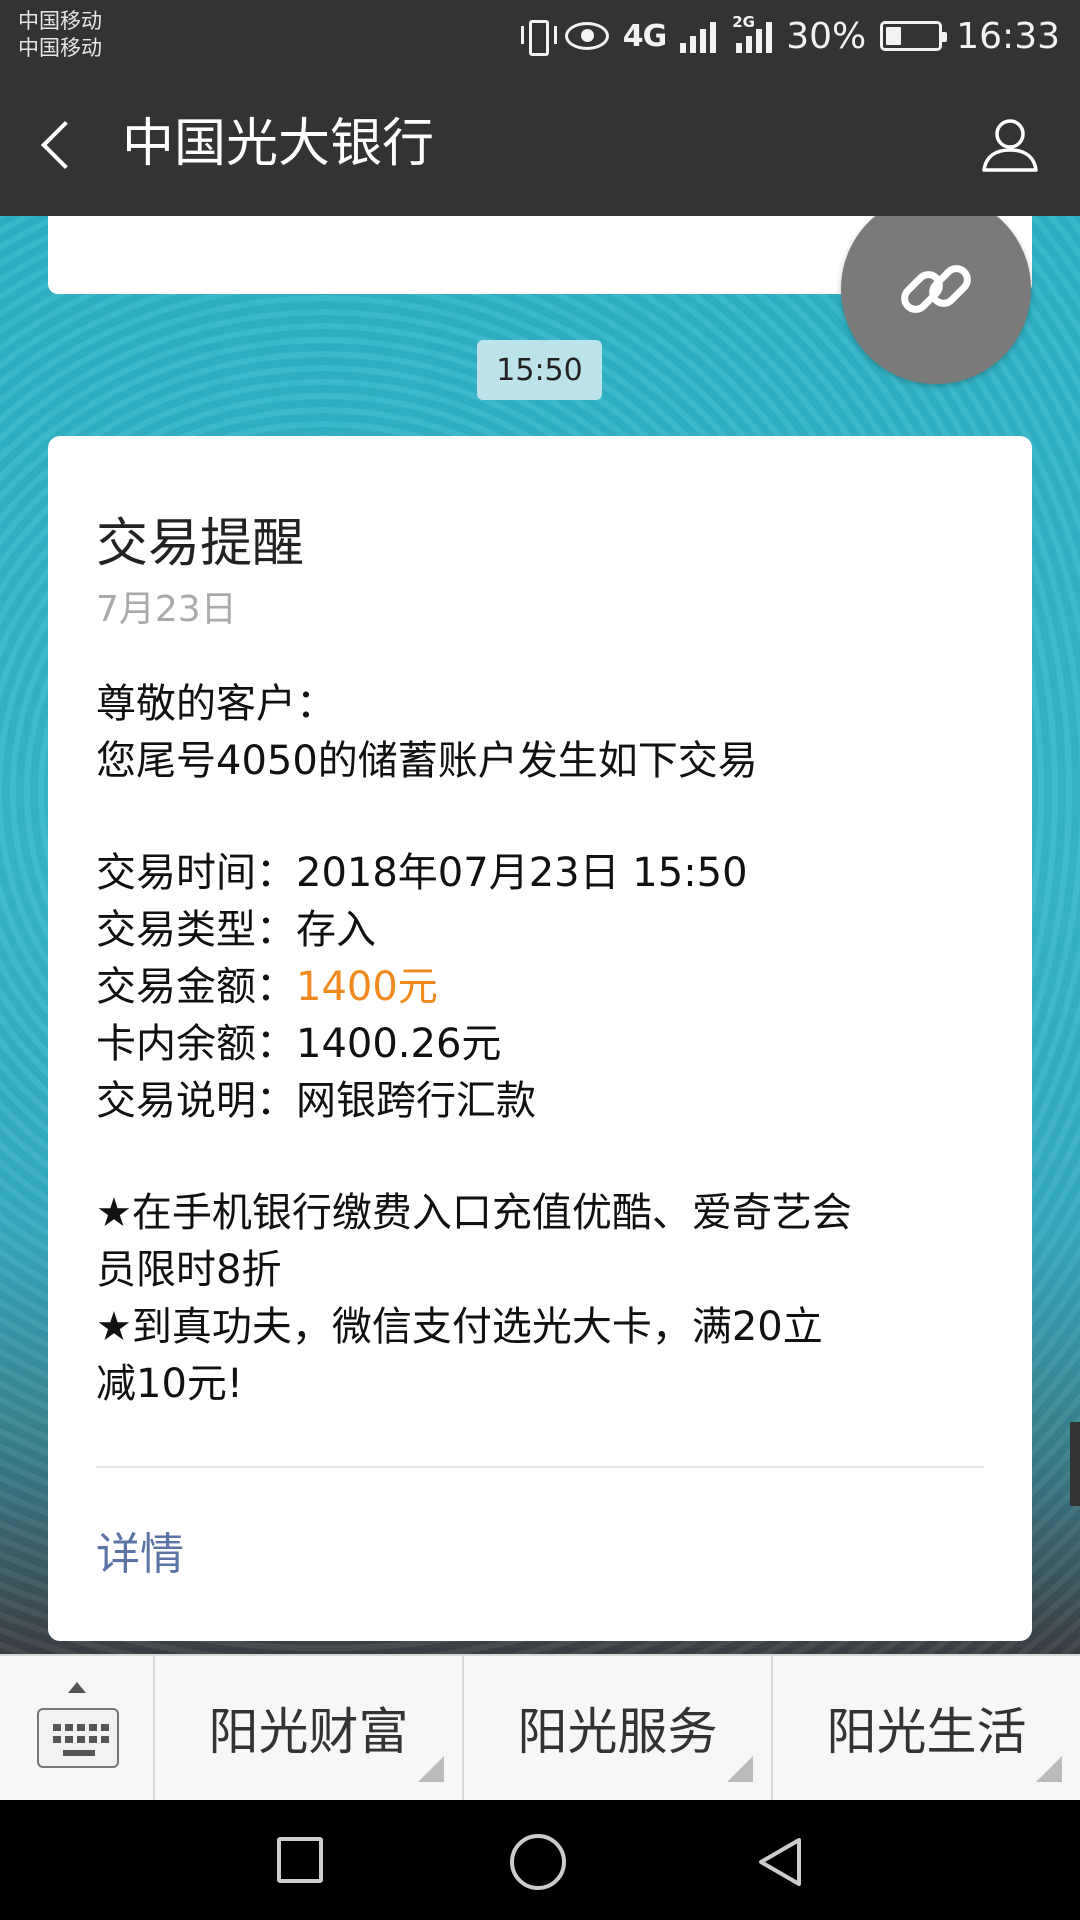 Image resolution: width=1080 pixels, height=1920 pixels. What do you see at coordinates (698, 36) in the screenshot?
I see `signal-4g-icon` at bounding box center [698, 36].